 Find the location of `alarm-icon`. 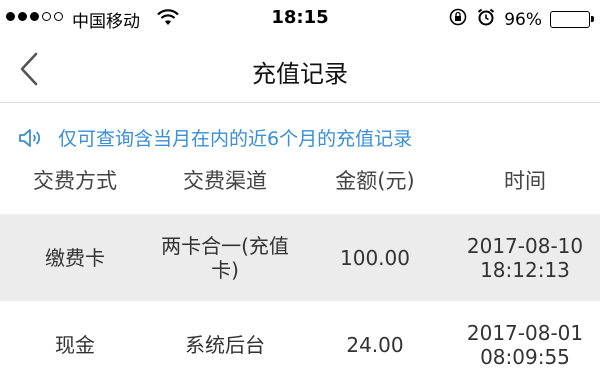

alarm-icon is located at coordinates (486, 19).